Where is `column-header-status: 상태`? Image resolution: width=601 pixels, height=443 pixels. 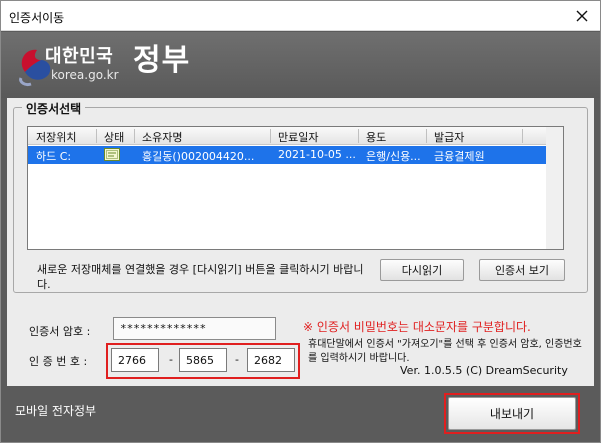
column-header-status: 상태 is located at coordinates (114, 137).